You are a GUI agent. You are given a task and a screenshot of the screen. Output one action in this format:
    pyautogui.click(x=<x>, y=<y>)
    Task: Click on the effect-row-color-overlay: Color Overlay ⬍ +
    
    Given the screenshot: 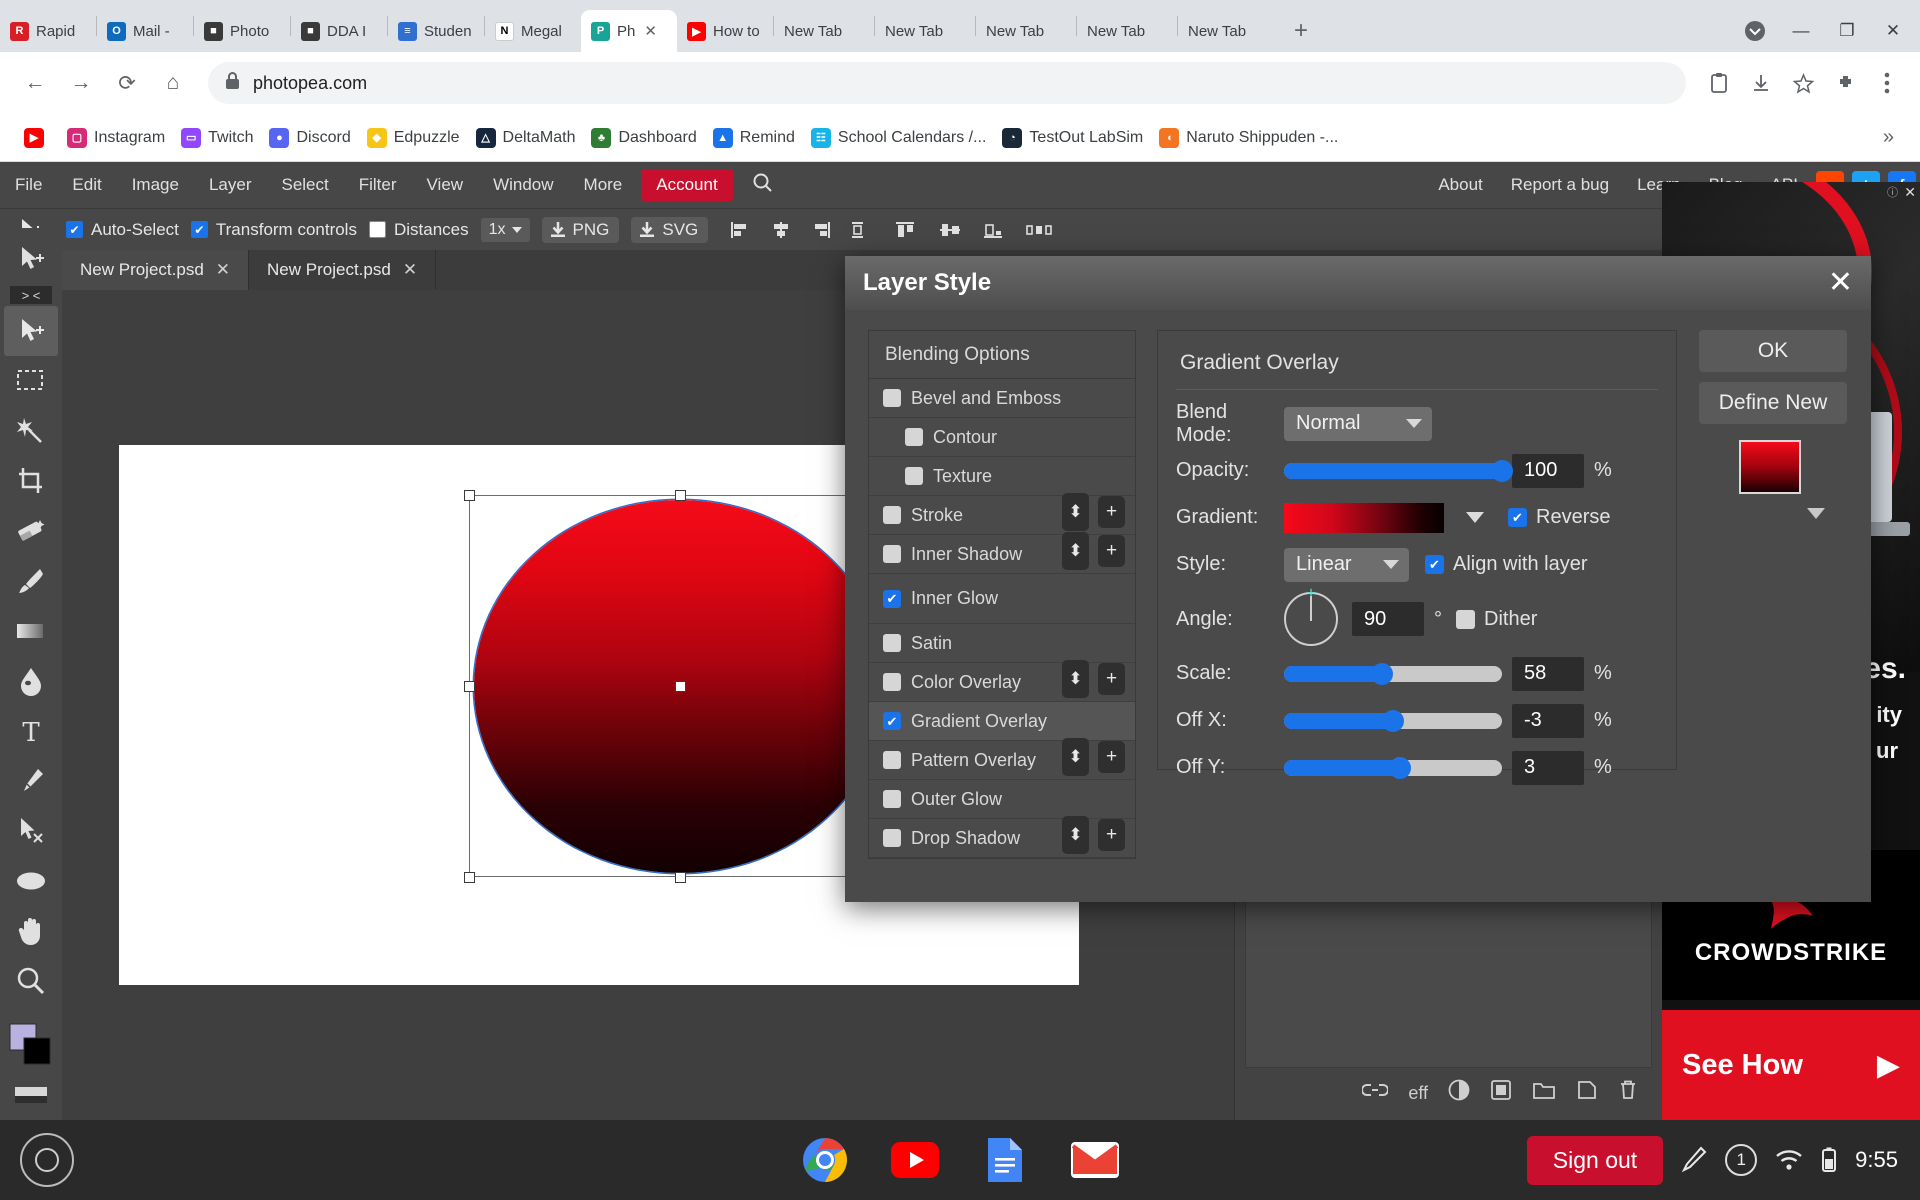 What is the action you would take?
    pyautogui.click(x=1002, y=681)
    